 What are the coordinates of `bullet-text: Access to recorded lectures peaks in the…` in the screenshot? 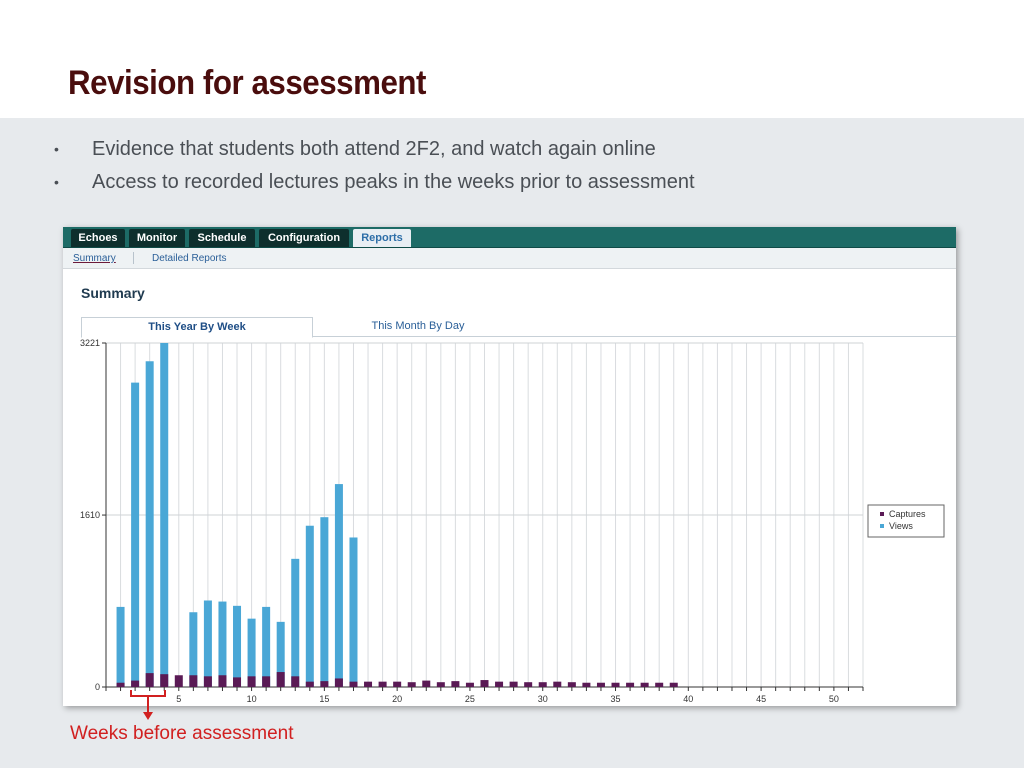 It's located at (393, 182).